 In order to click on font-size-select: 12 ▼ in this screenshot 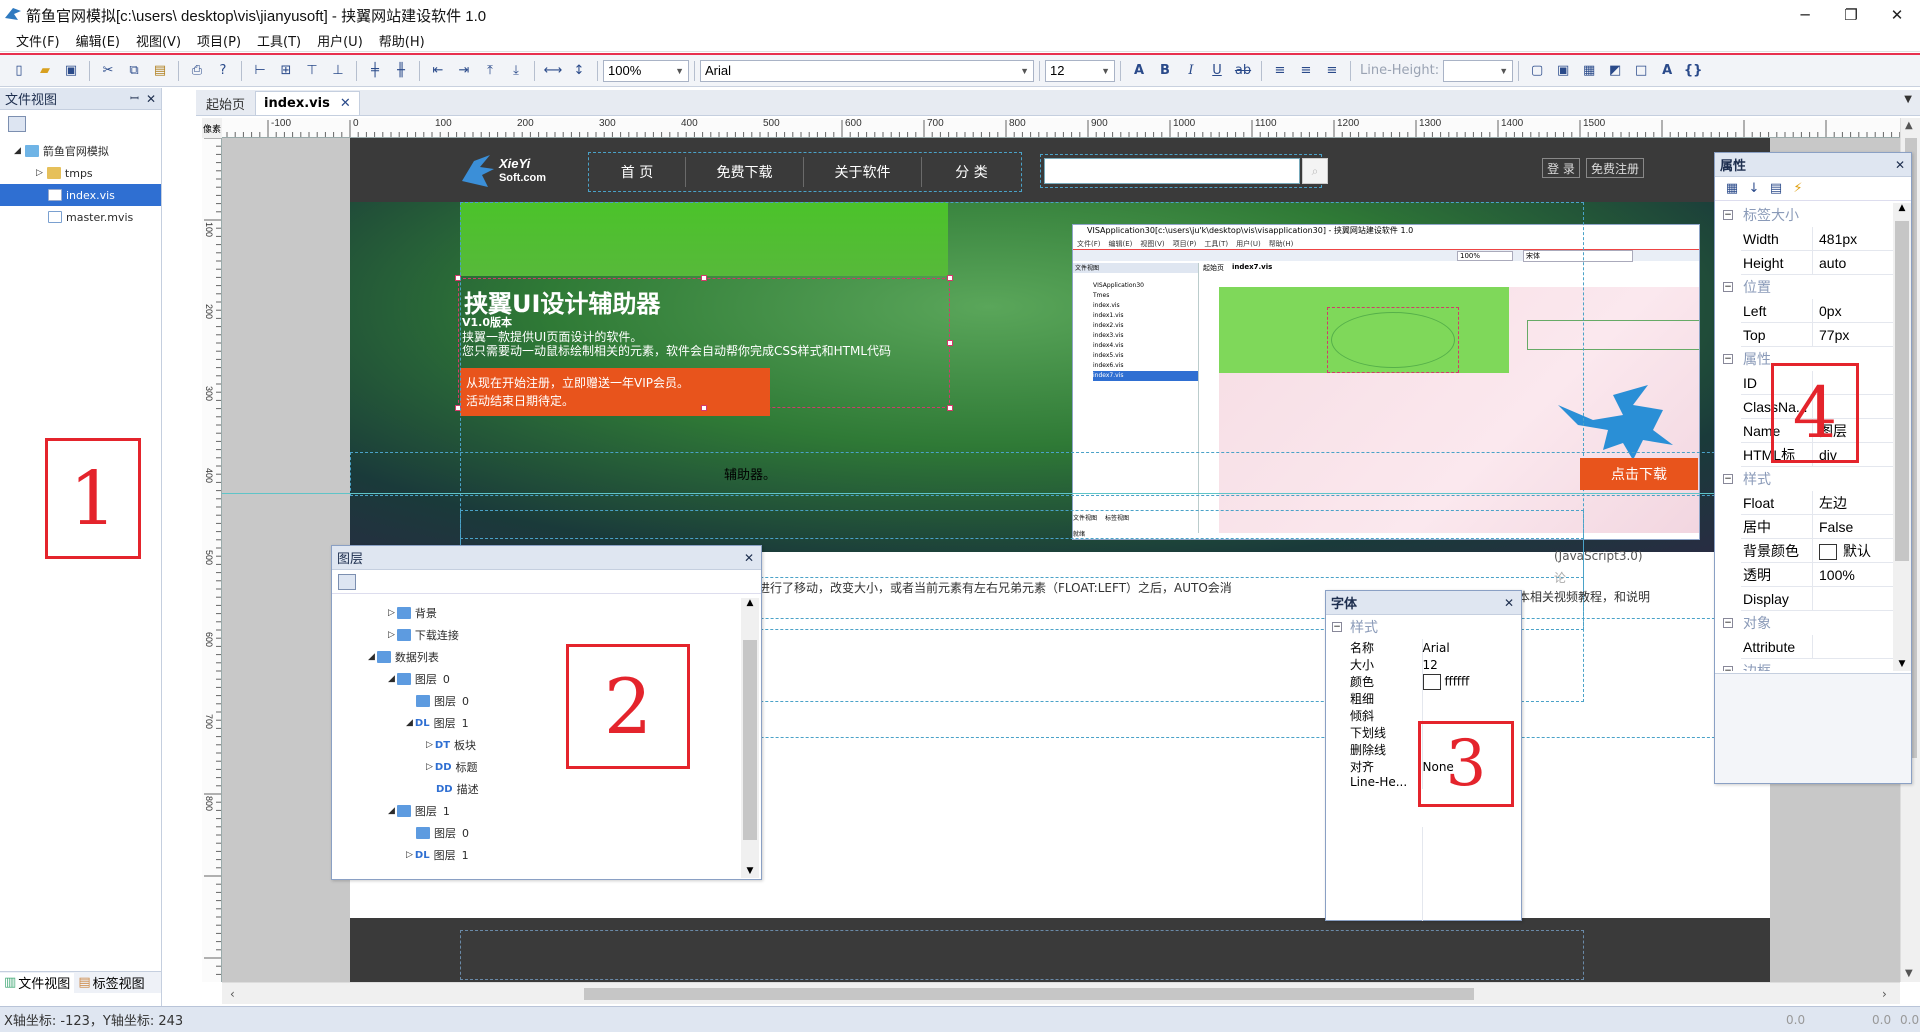, I will do `click(1080, 70)`.